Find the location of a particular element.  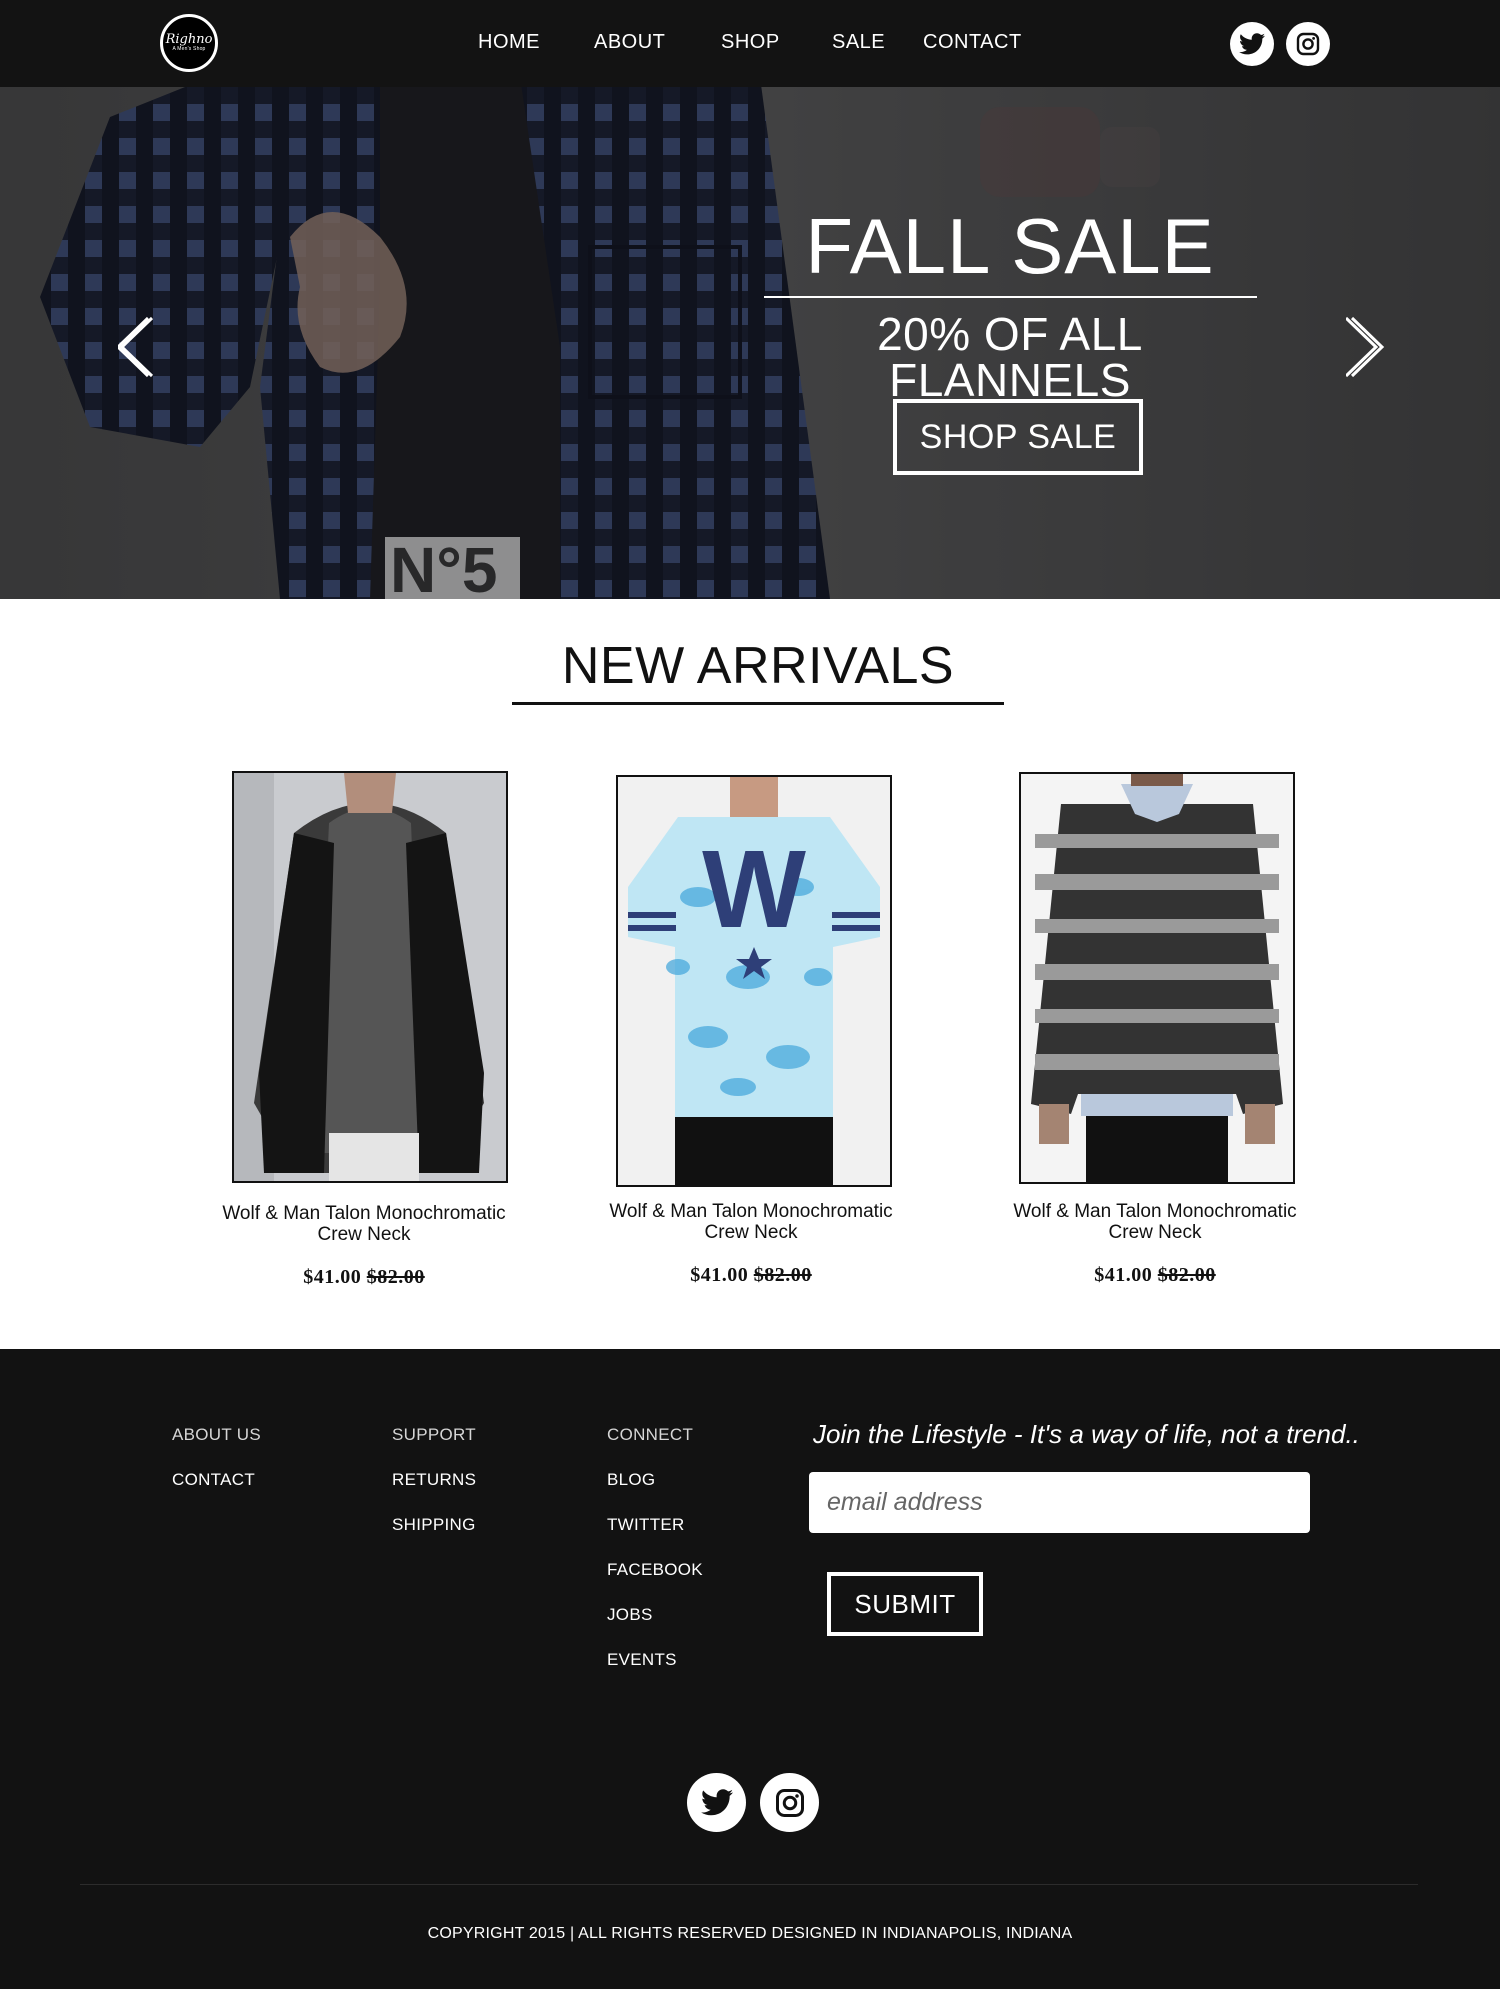

section-divider is located at coordinates (758, 703).